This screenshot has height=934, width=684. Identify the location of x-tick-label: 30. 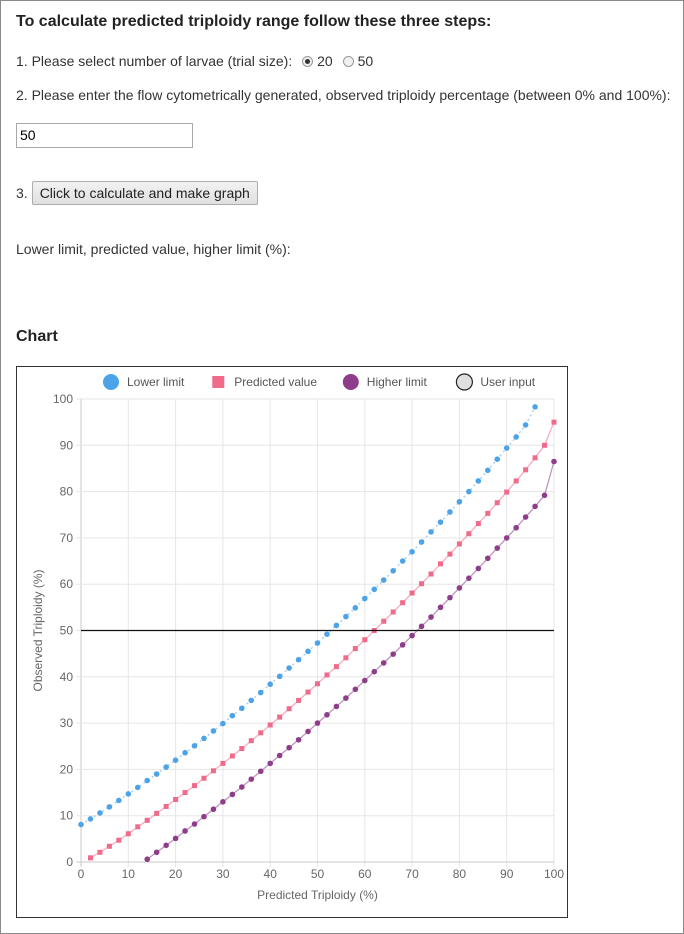
(223, 874).